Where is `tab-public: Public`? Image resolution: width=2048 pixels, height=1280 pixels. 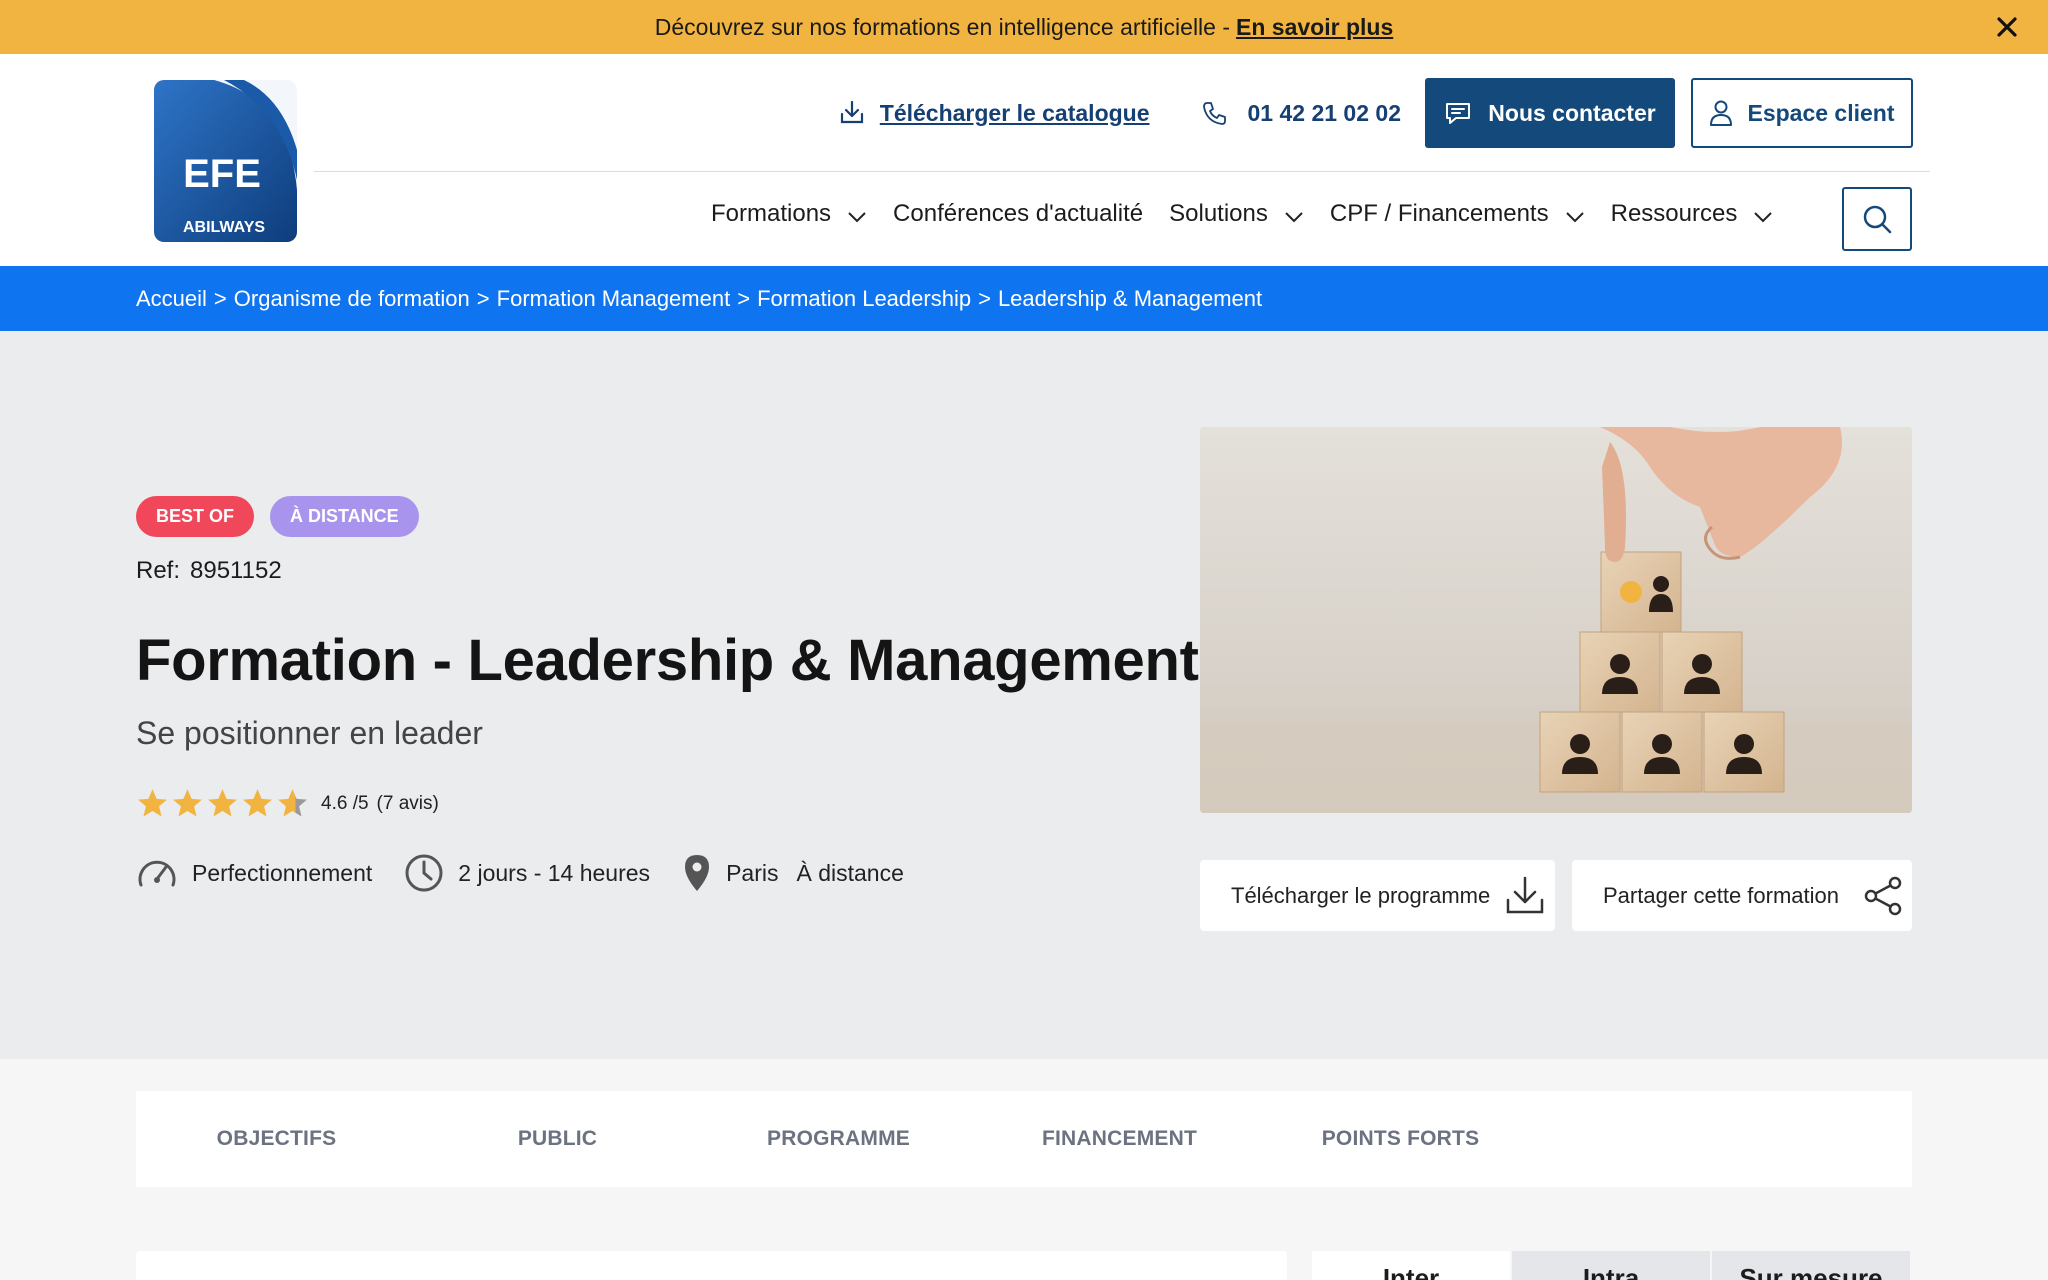 tab-public: Public is located at coordinates (557, 1139).